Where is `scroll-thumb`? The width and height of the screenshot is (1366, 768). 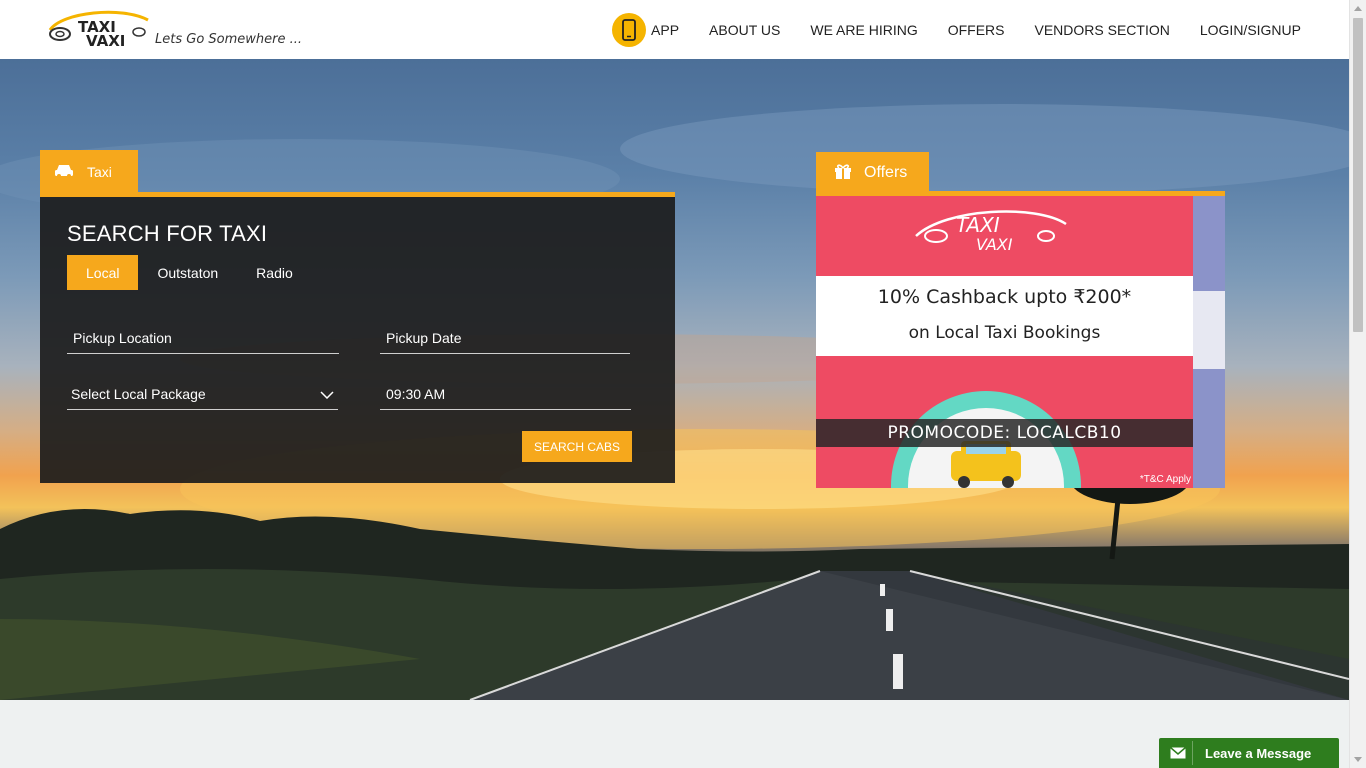 scroll-thumb is located at coordinates (1358, 175).